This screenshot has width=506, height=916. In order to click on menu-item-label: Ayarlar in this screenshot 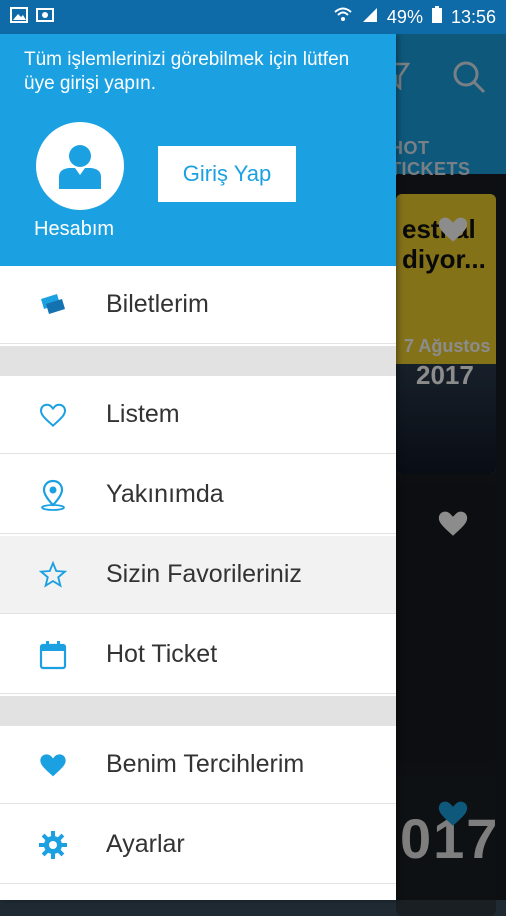, I will do `click(145, 844)`.